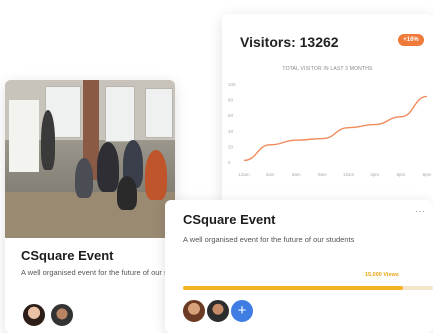  I want to click on y-tick-label: 100, so click(232, 84).